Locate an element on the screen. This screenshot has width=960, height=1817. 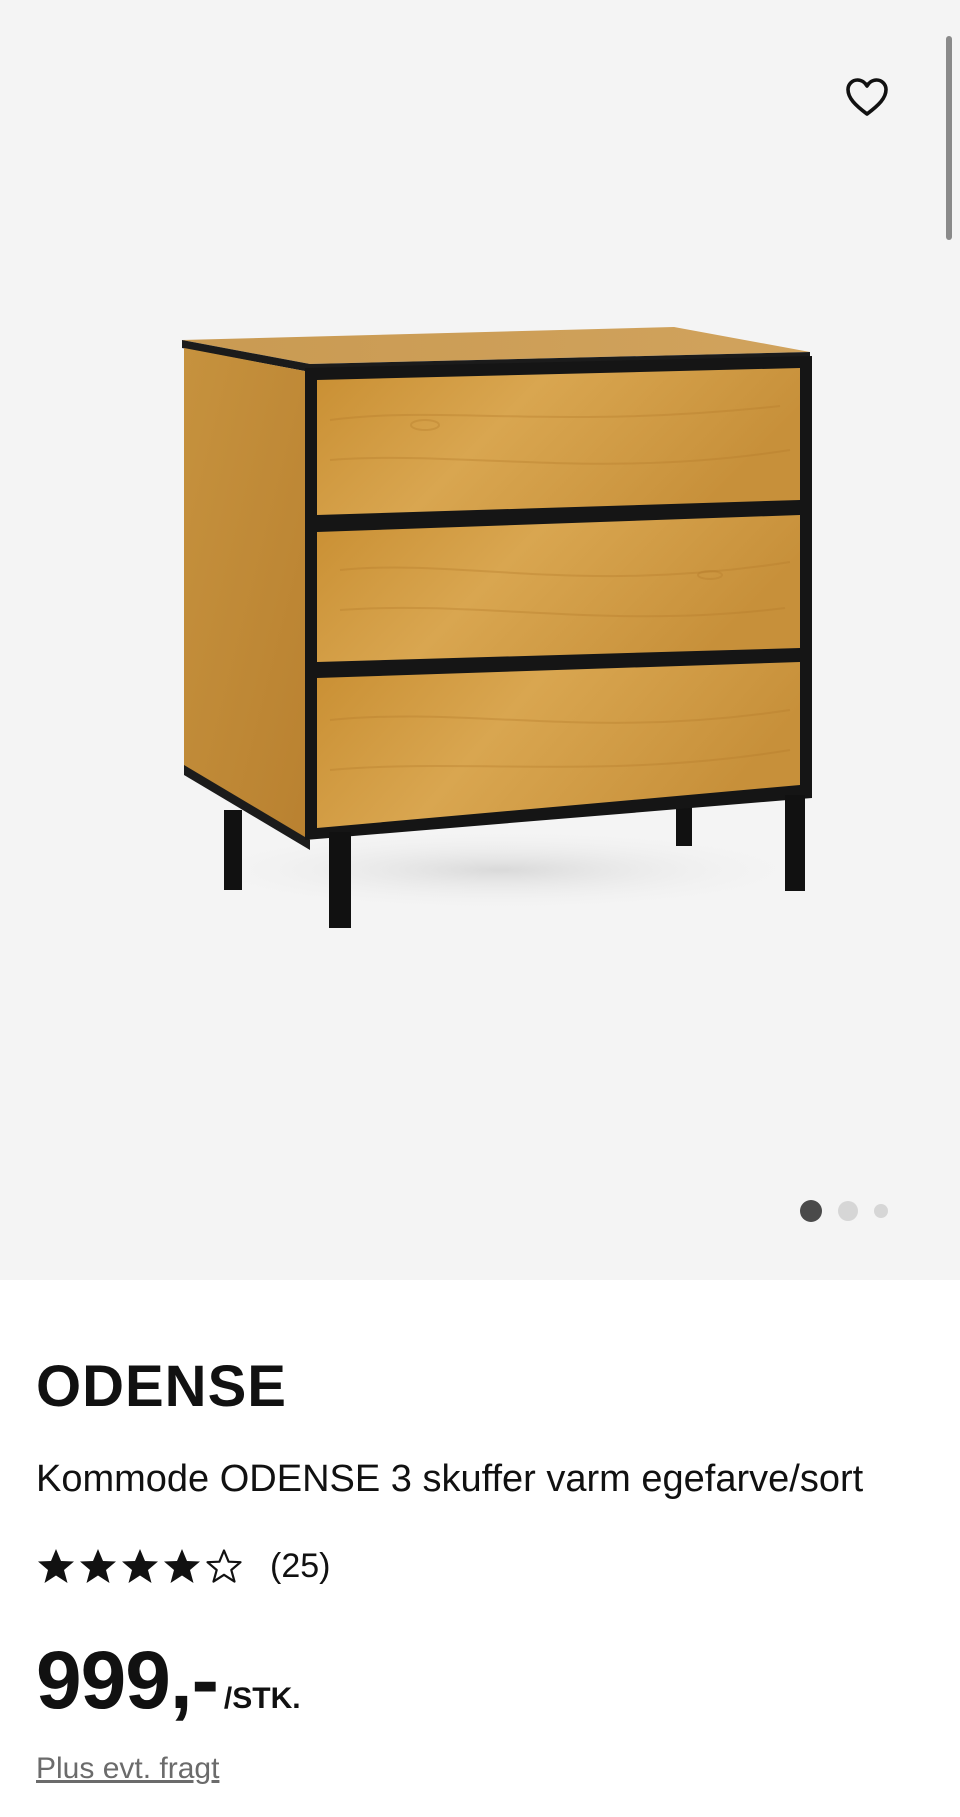
scrollbar is located at coordinates (949, 138).